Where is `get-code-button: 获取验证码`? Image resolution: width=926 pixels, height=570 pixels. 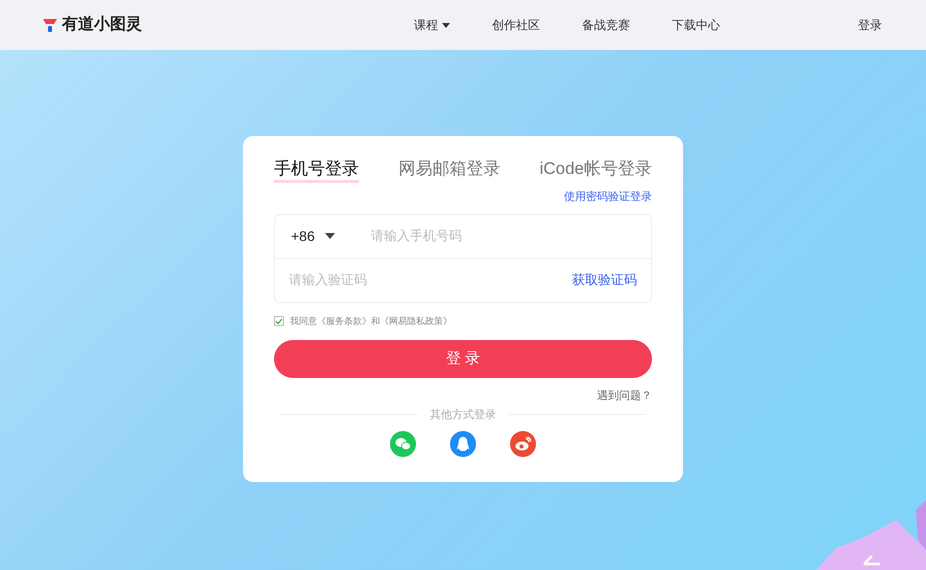 get-code-button: 获取验证码 is located at coordinates (604, 280).